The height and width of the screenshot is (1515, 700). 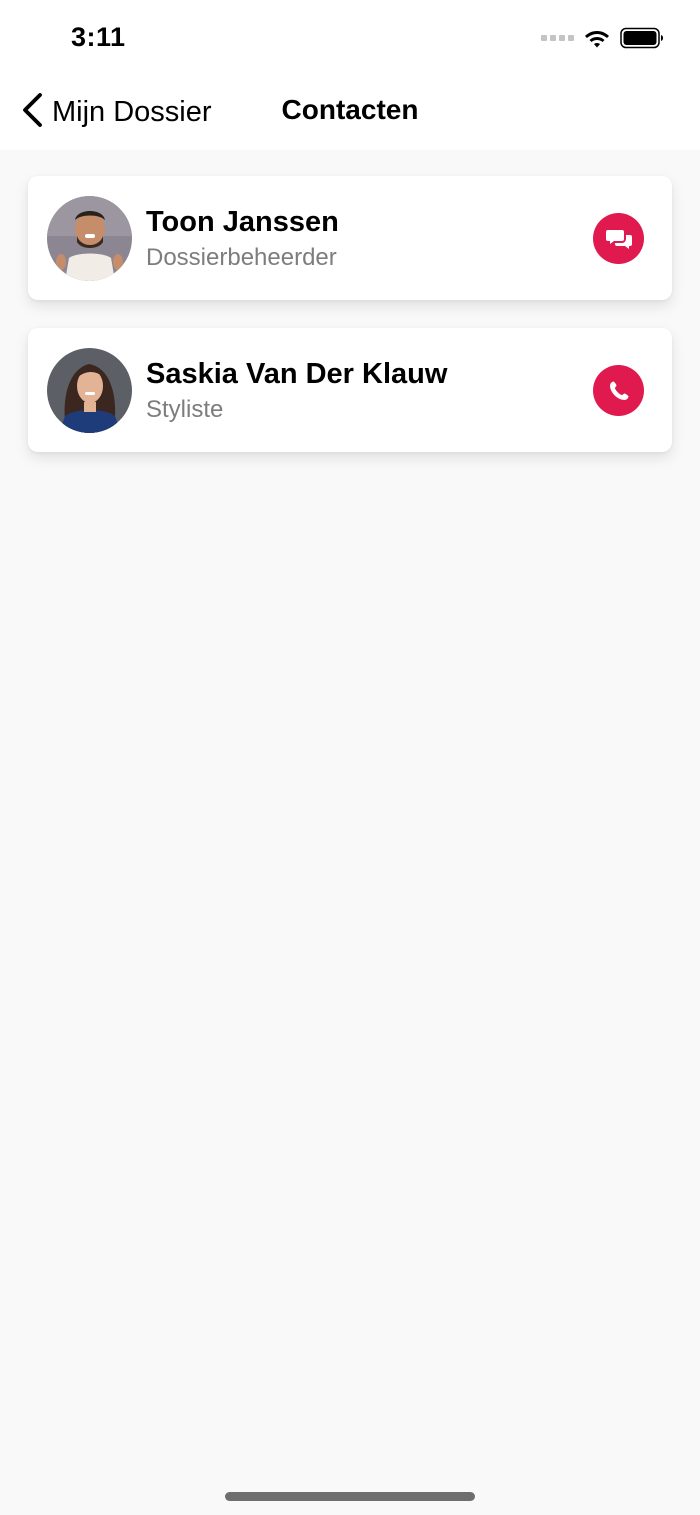 I want to click on status-time: 3:11, so click(x=98, y=37).